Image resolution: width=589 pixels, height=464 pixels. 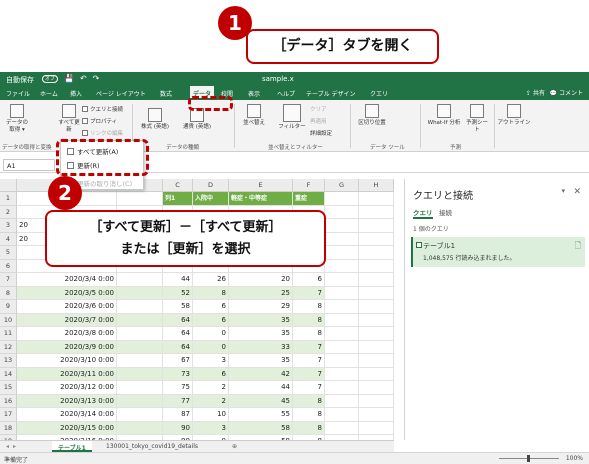 What do you see at coordinates (578, 247) in the screenshot?
I see `document-icon: 🗋` at bounding box center [578, 247].